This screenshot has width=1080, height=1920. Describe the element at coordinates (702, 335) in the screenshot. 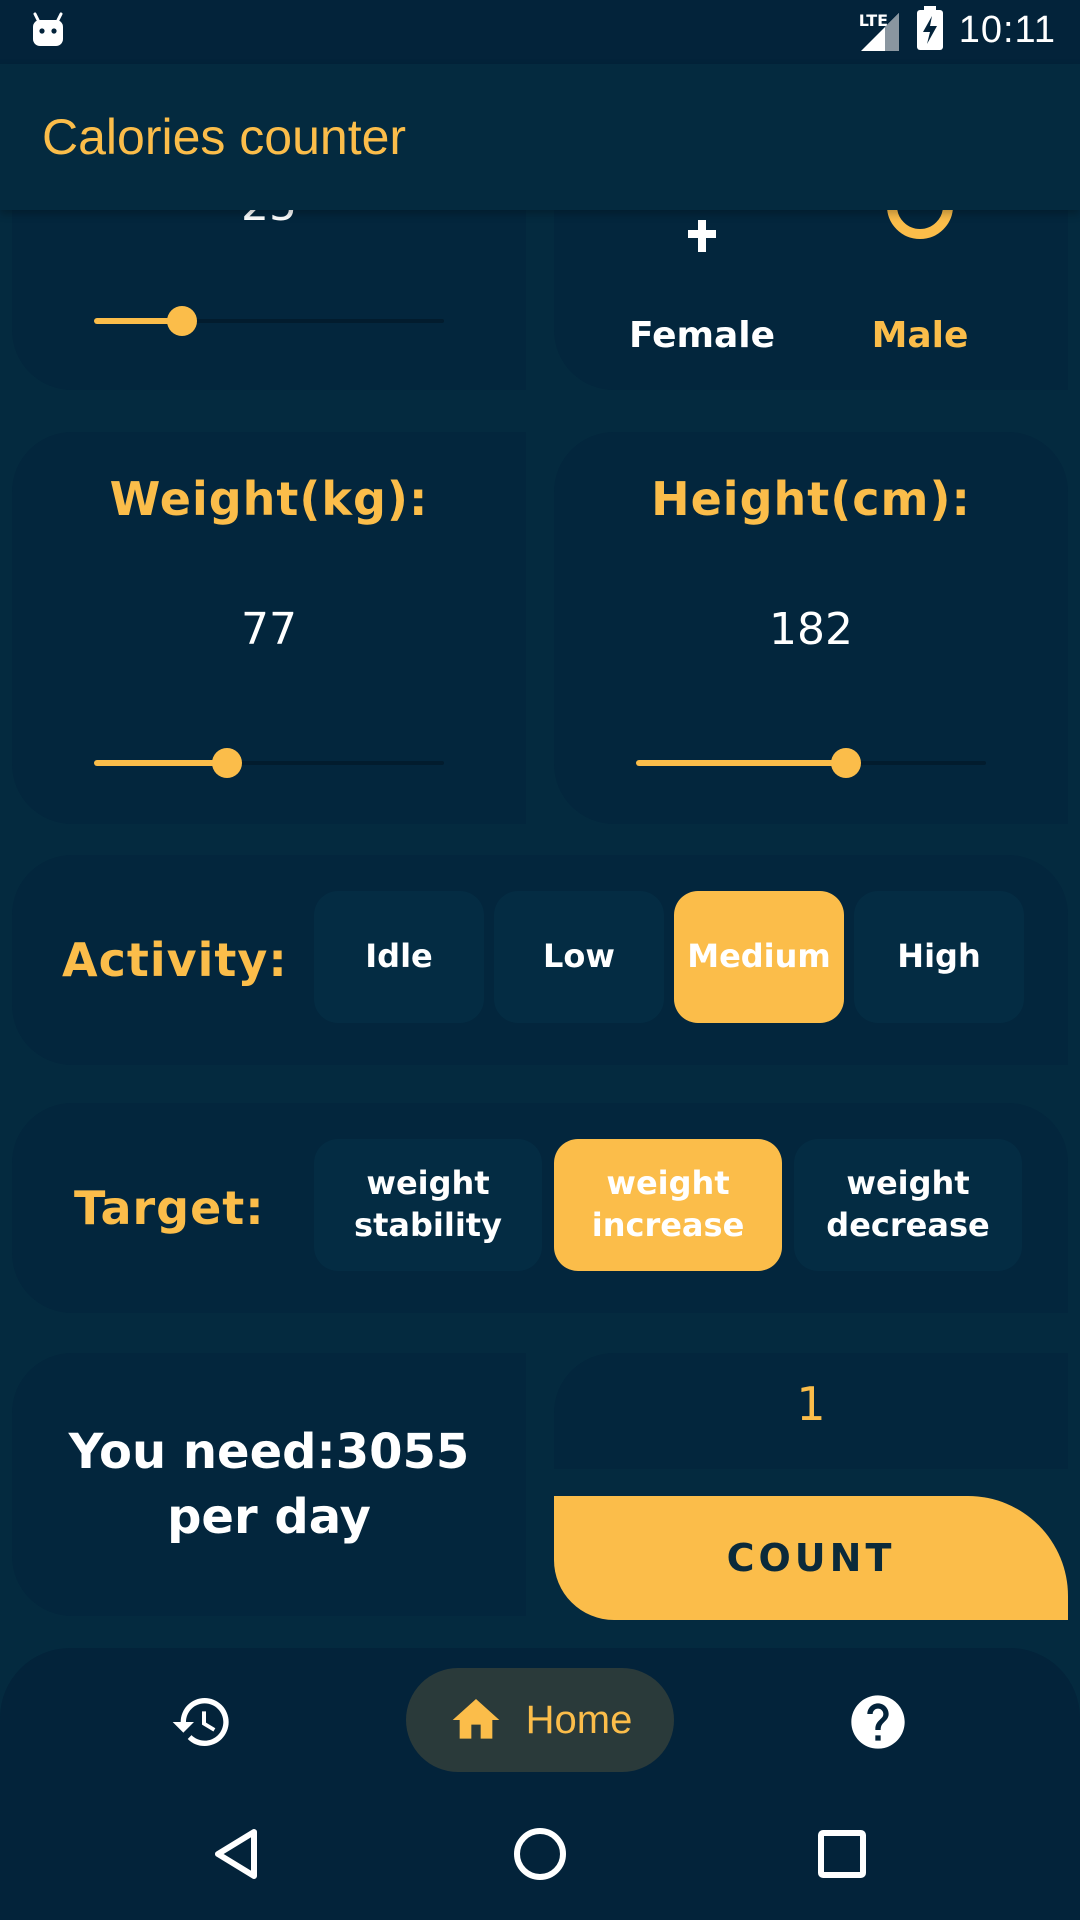

I see `gender-label-female: Female` at that location.